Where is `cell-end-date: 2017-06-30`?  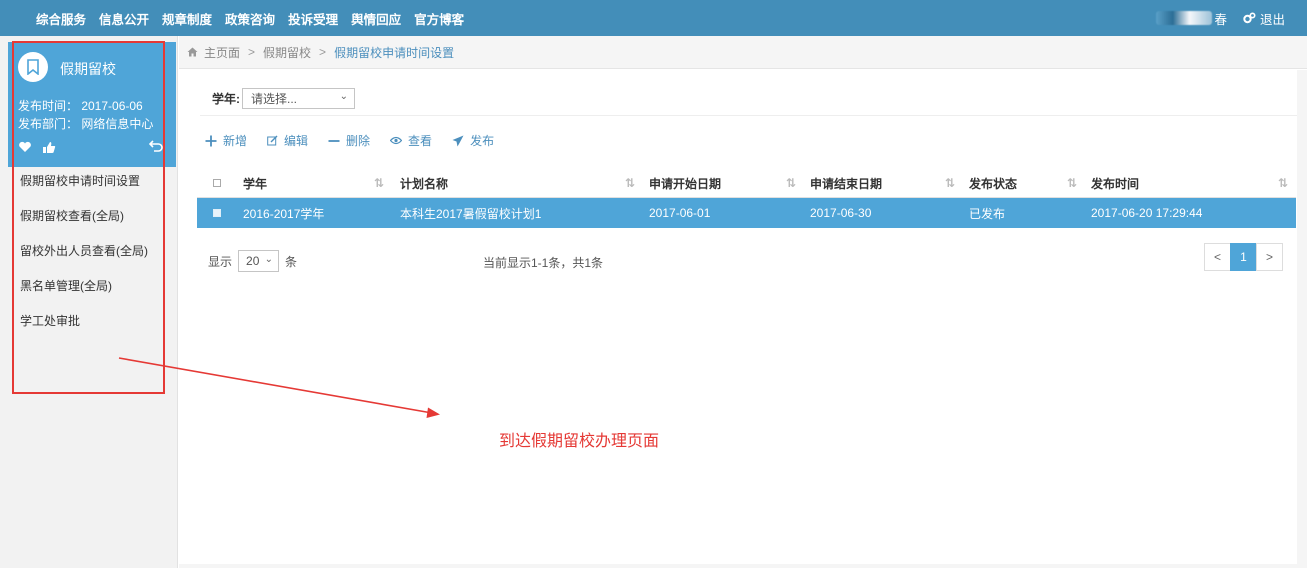 cell-end-date: 2017-06-30 is located at coordinates (841, 213).